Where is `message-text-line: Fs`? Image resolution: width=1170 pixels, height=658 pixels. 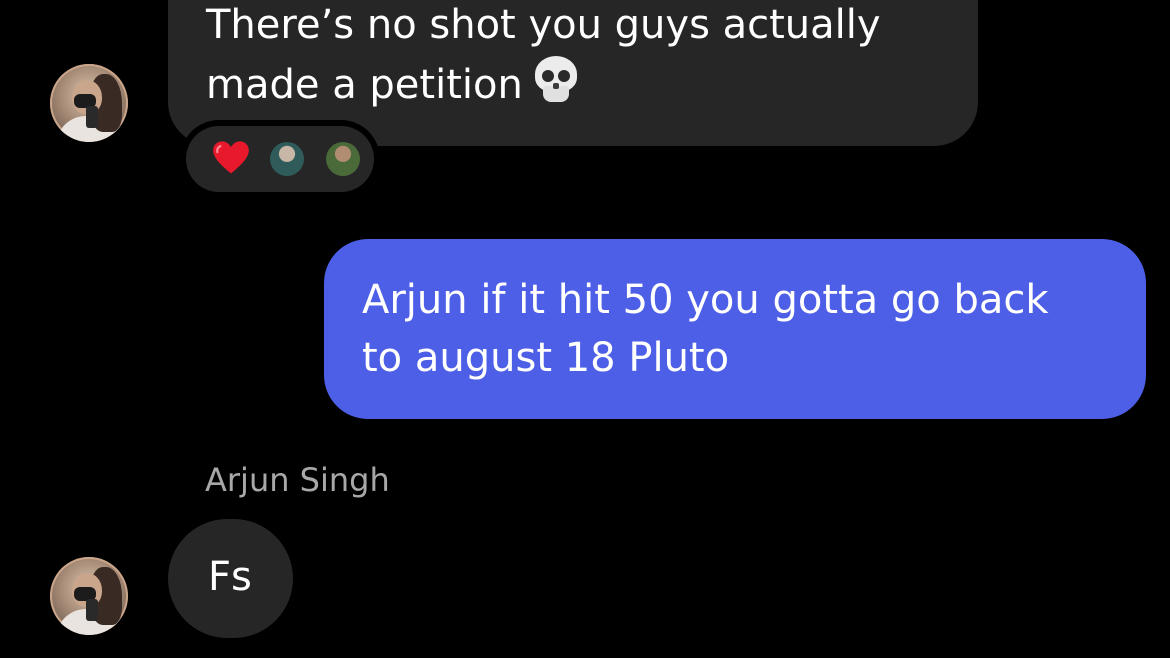 message-text-line: Fs is located at coordinates (230, 577).